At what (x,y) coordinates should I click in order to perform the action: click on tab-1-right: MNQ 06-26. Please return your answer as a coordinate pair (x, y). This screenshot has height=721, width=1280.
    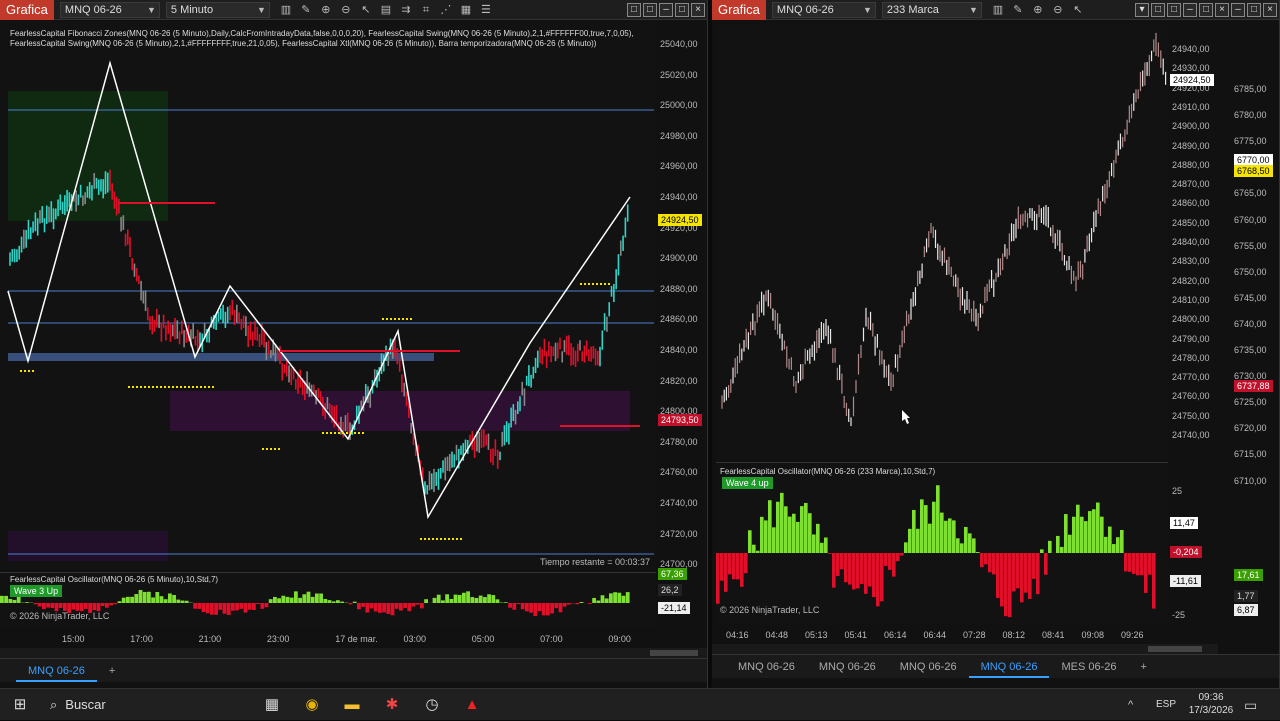
    Looking at the image, I should click on (847, 667).